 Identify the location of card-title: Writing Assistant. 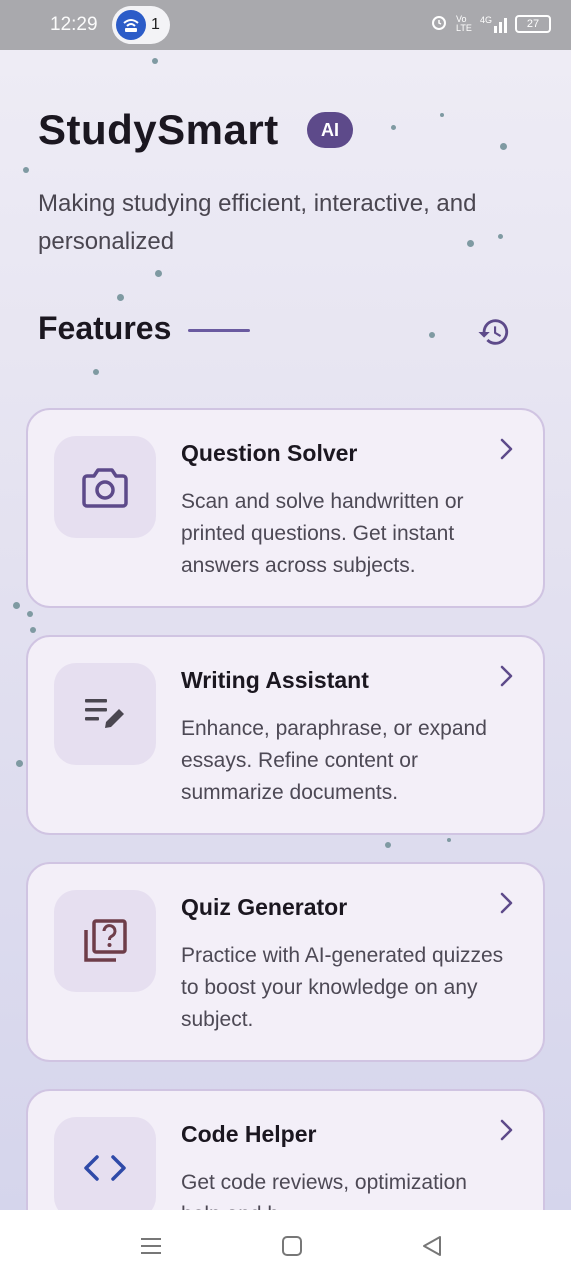
(275, 680).